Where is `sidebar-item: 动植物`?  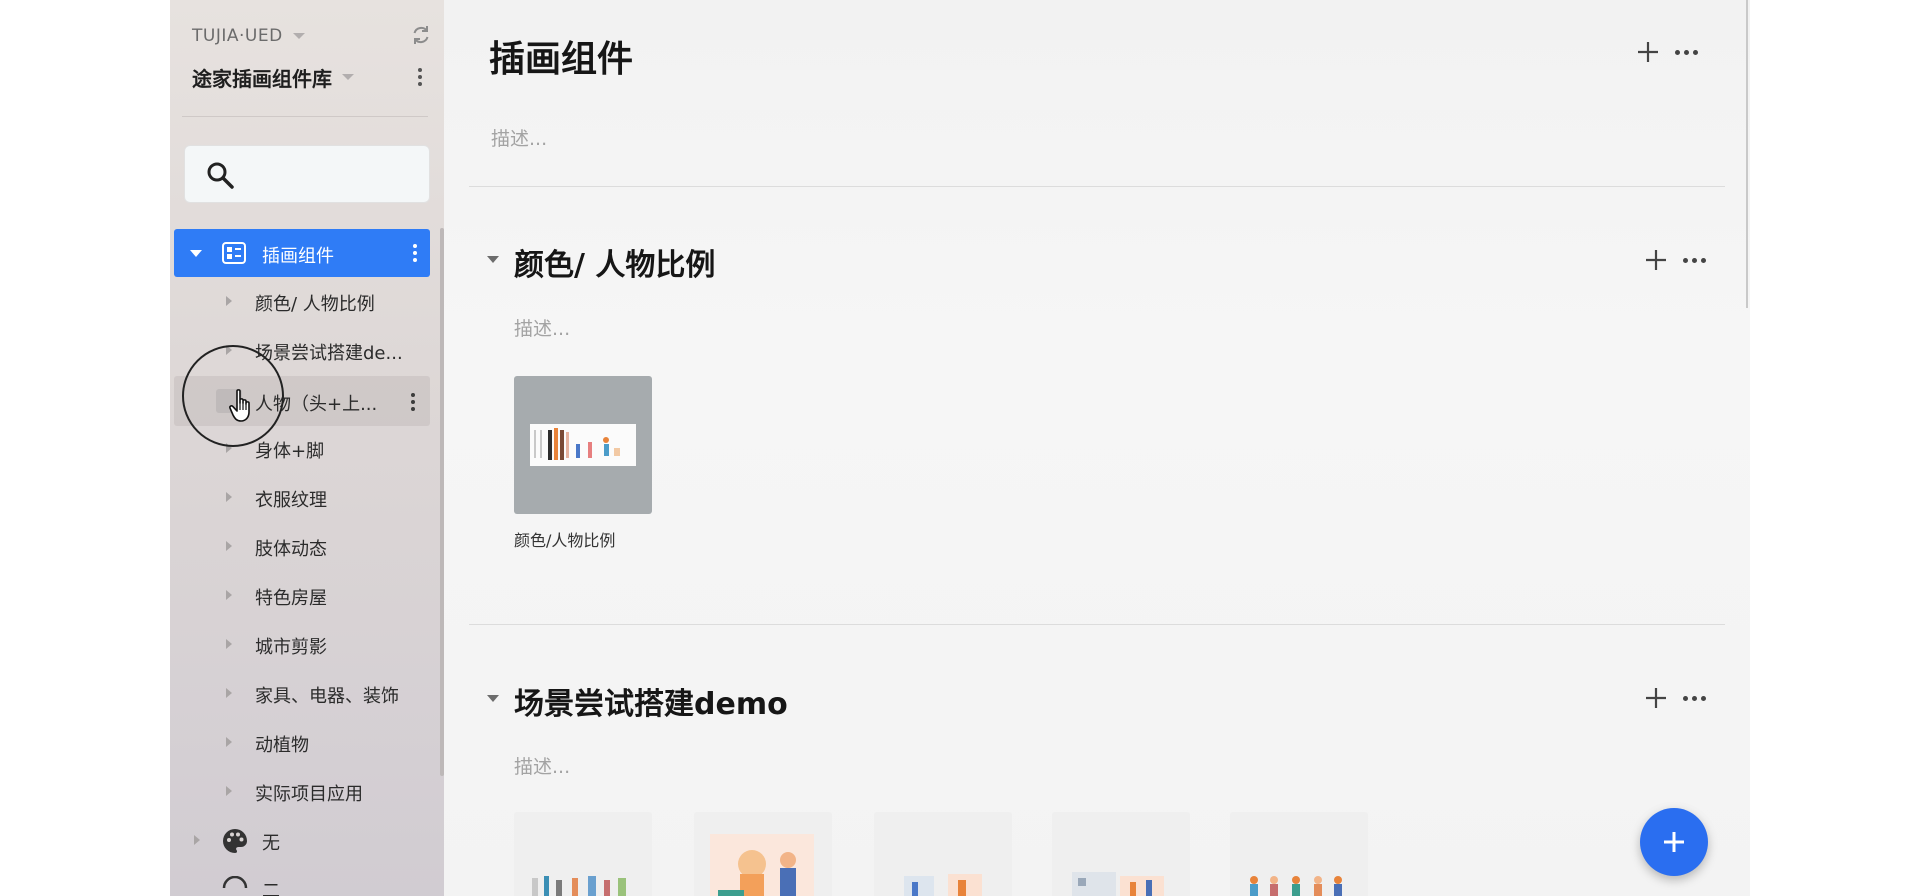
sidebar-item: 动植物 is located at coordinates (302, 742).